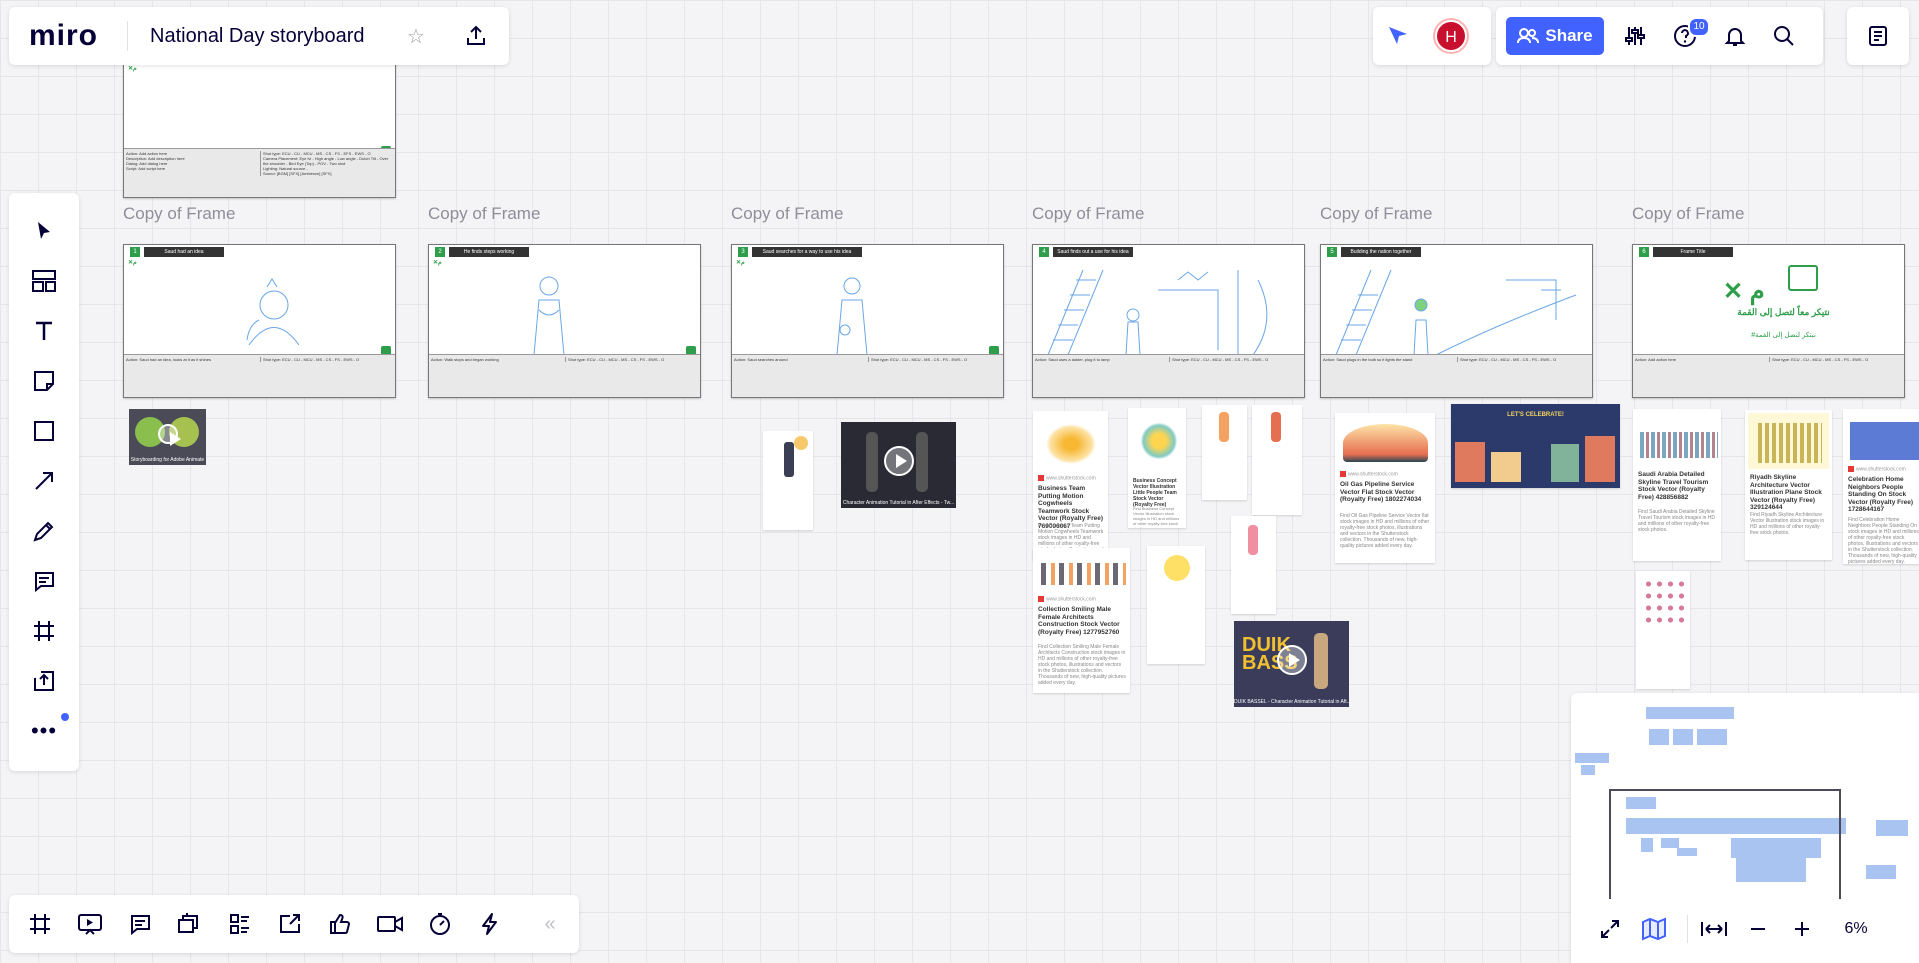 The height and width of the screenshot is (963, 1919). What do you see at coordinates (190, 924) in the screenshot?
I see `cards-icon` at bounding box center [190, 924].